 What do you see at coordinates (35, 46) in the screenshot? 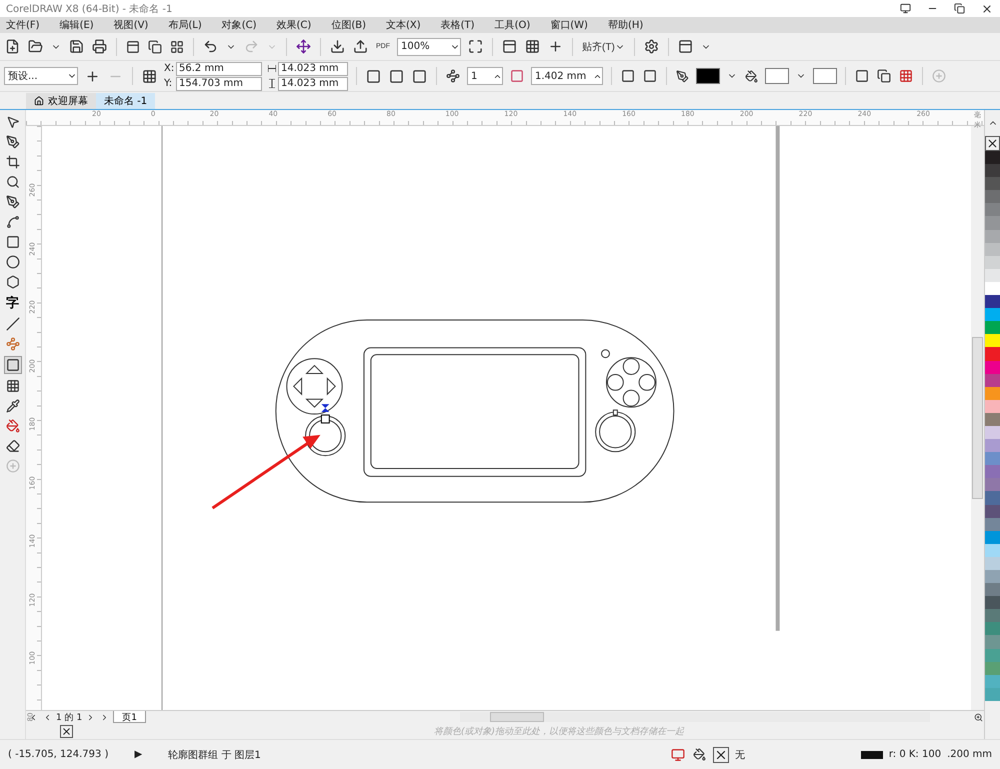
I see `folder-icon` at bounding box center [35, 46].